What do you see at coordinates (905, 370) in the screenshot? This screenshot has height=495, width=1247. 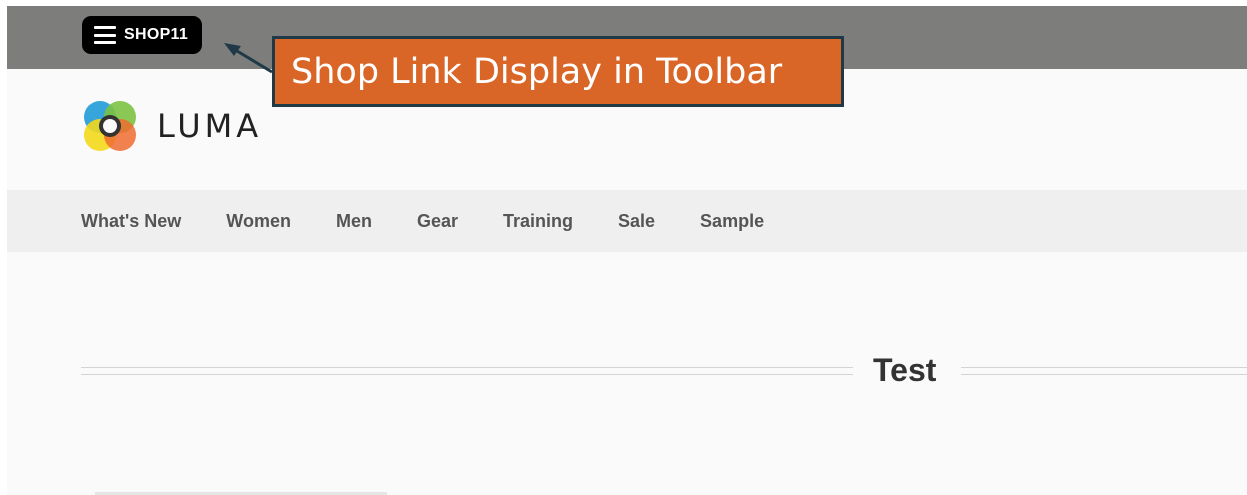 I see `section-title: Test` at bounding box center [905, 370].